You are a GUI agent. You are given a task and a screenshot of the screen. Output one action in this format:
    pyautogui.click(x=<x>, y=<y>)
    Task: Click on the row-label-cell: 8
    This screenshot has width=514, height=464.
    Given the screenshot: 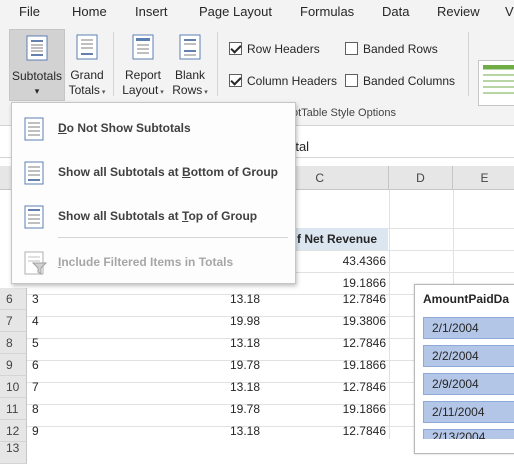 What is the action you would take?
    pyautogui.click(x=35, y=409)
    